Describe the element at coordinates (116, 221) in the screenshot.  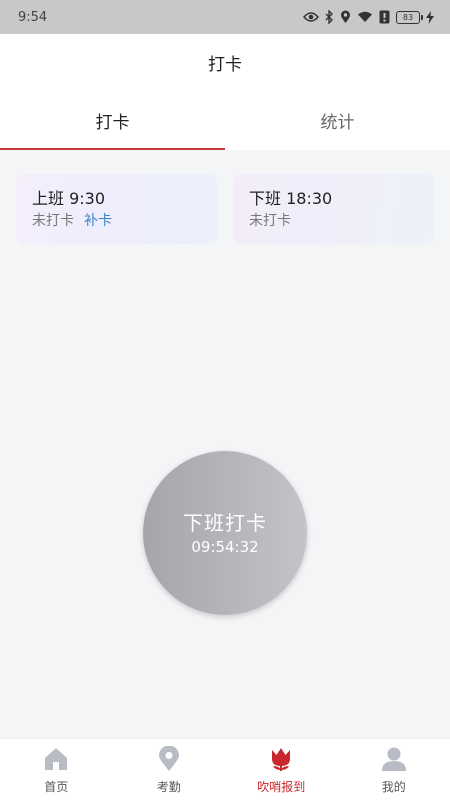
I see `shift-status-row: 未打卡 补卡` at that location.